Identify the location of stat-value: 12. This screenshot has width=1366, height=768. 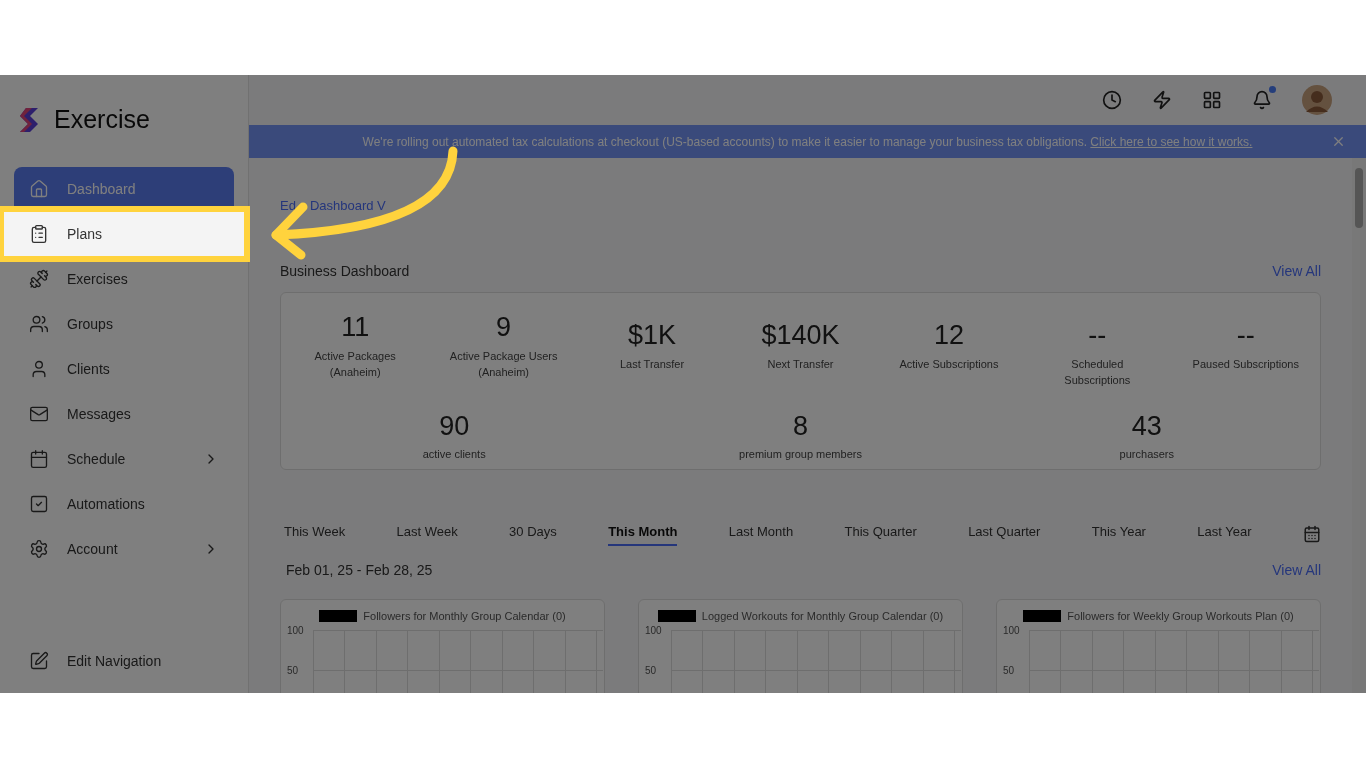
(948, 335).